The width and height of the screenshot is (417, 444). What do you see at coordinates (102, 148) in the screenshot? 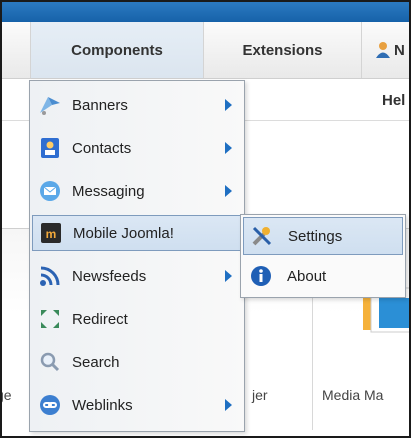
I see `menu-item-label: Contacts` at bounding box center [102, 148].